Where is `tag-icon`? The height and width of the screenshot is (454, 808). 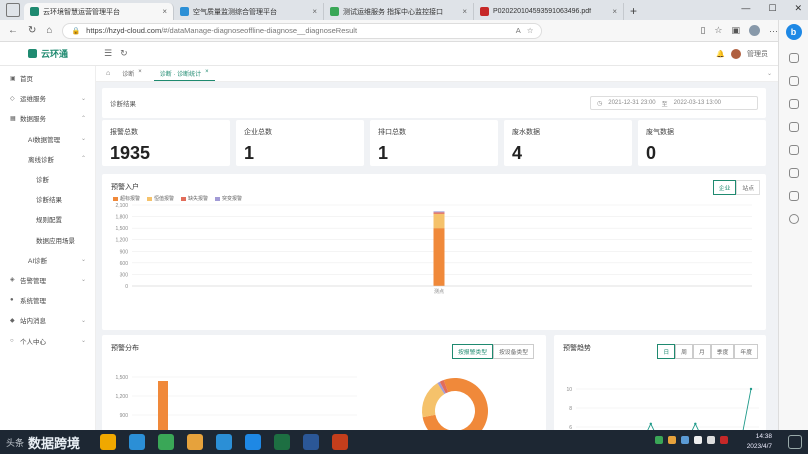
tag-icon is located at coordinates (793, 58).